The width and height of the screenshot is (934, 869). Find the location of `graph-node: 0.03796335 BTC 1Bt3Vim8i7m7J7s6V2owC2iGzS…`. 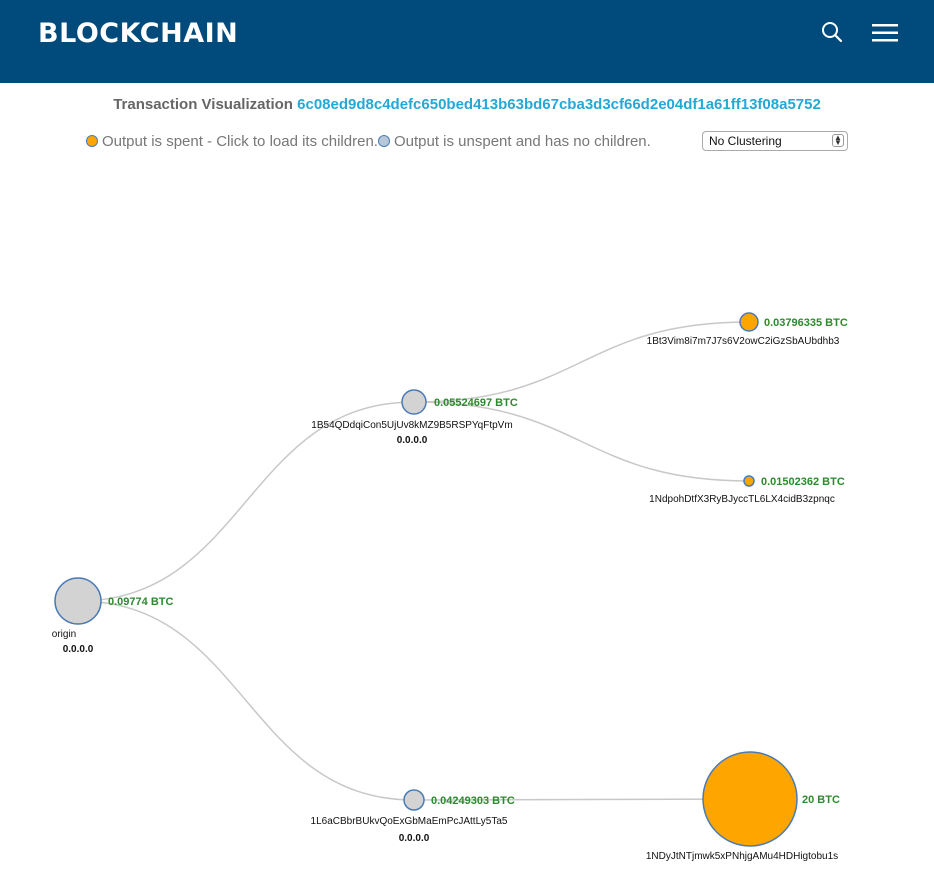

graph-node: 0.03796335 BTC 1Bt3Vim8i7m7J7s6V2owC2iGzS… is located at coordinates (747, 329).